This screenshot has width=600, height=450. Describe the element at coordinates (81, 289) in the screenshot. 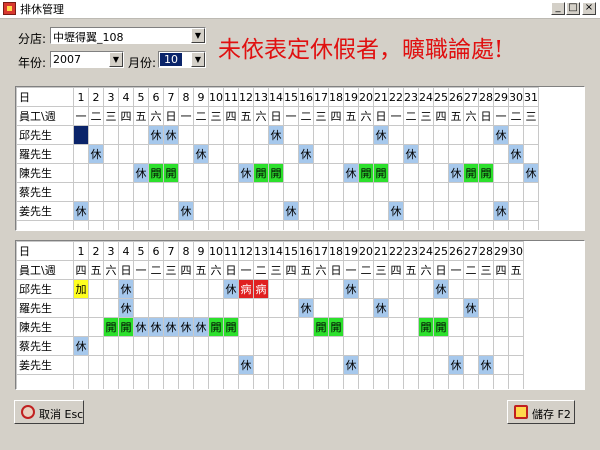

I see `schedule-cell: 加` at that location.